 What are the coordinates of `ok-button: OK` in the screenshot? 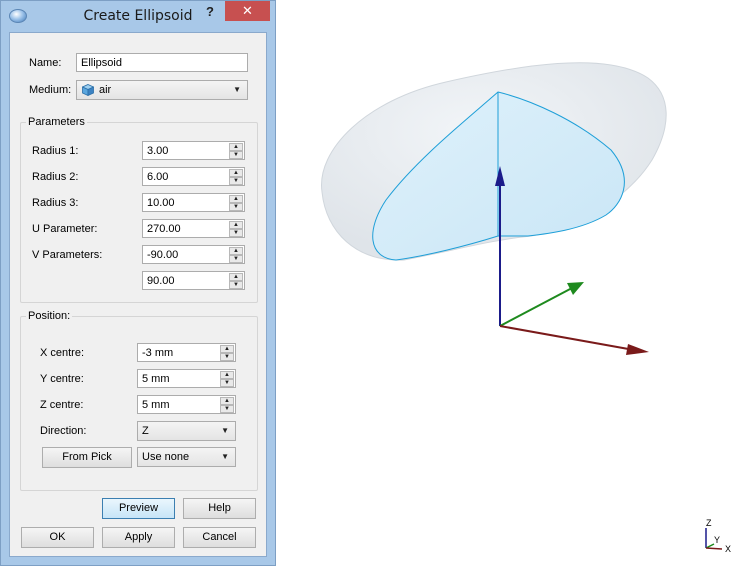 It's located at (57, 537).